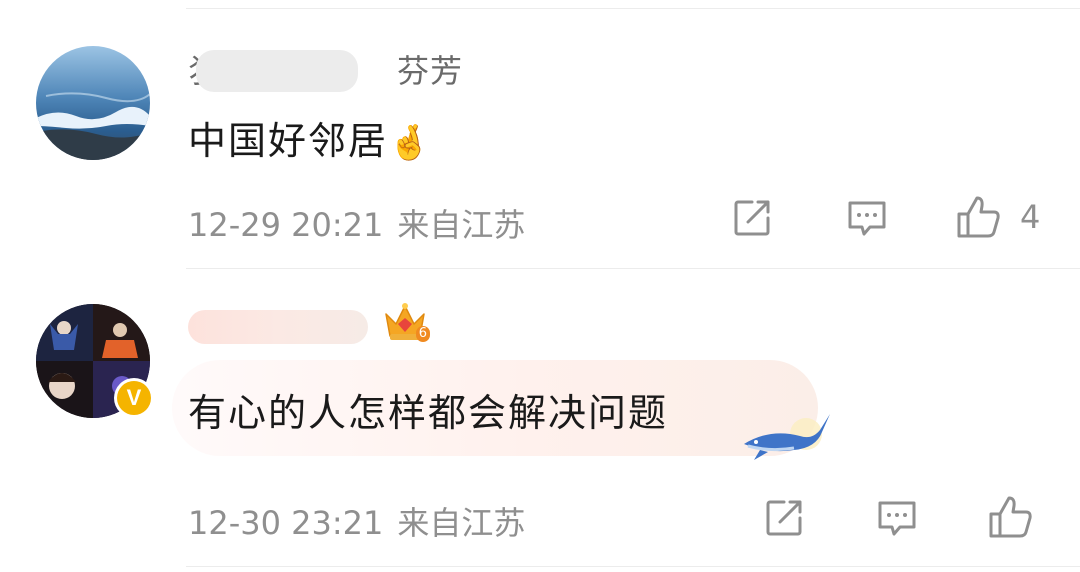 The width and height of the screenshot is (1080, 572). Describe the element at coordinates (428, 413) in the screenshot. I see `comment-text: 有心的人怎样都会解决问题` at that location.